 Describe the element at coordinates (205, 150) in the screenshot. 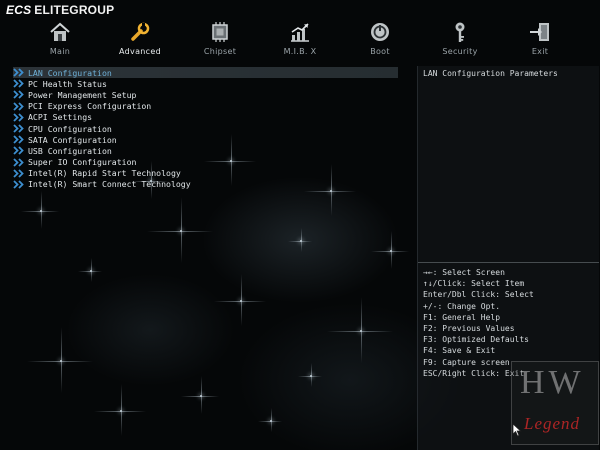

I see `menu-item: USB Configuration` at that location.